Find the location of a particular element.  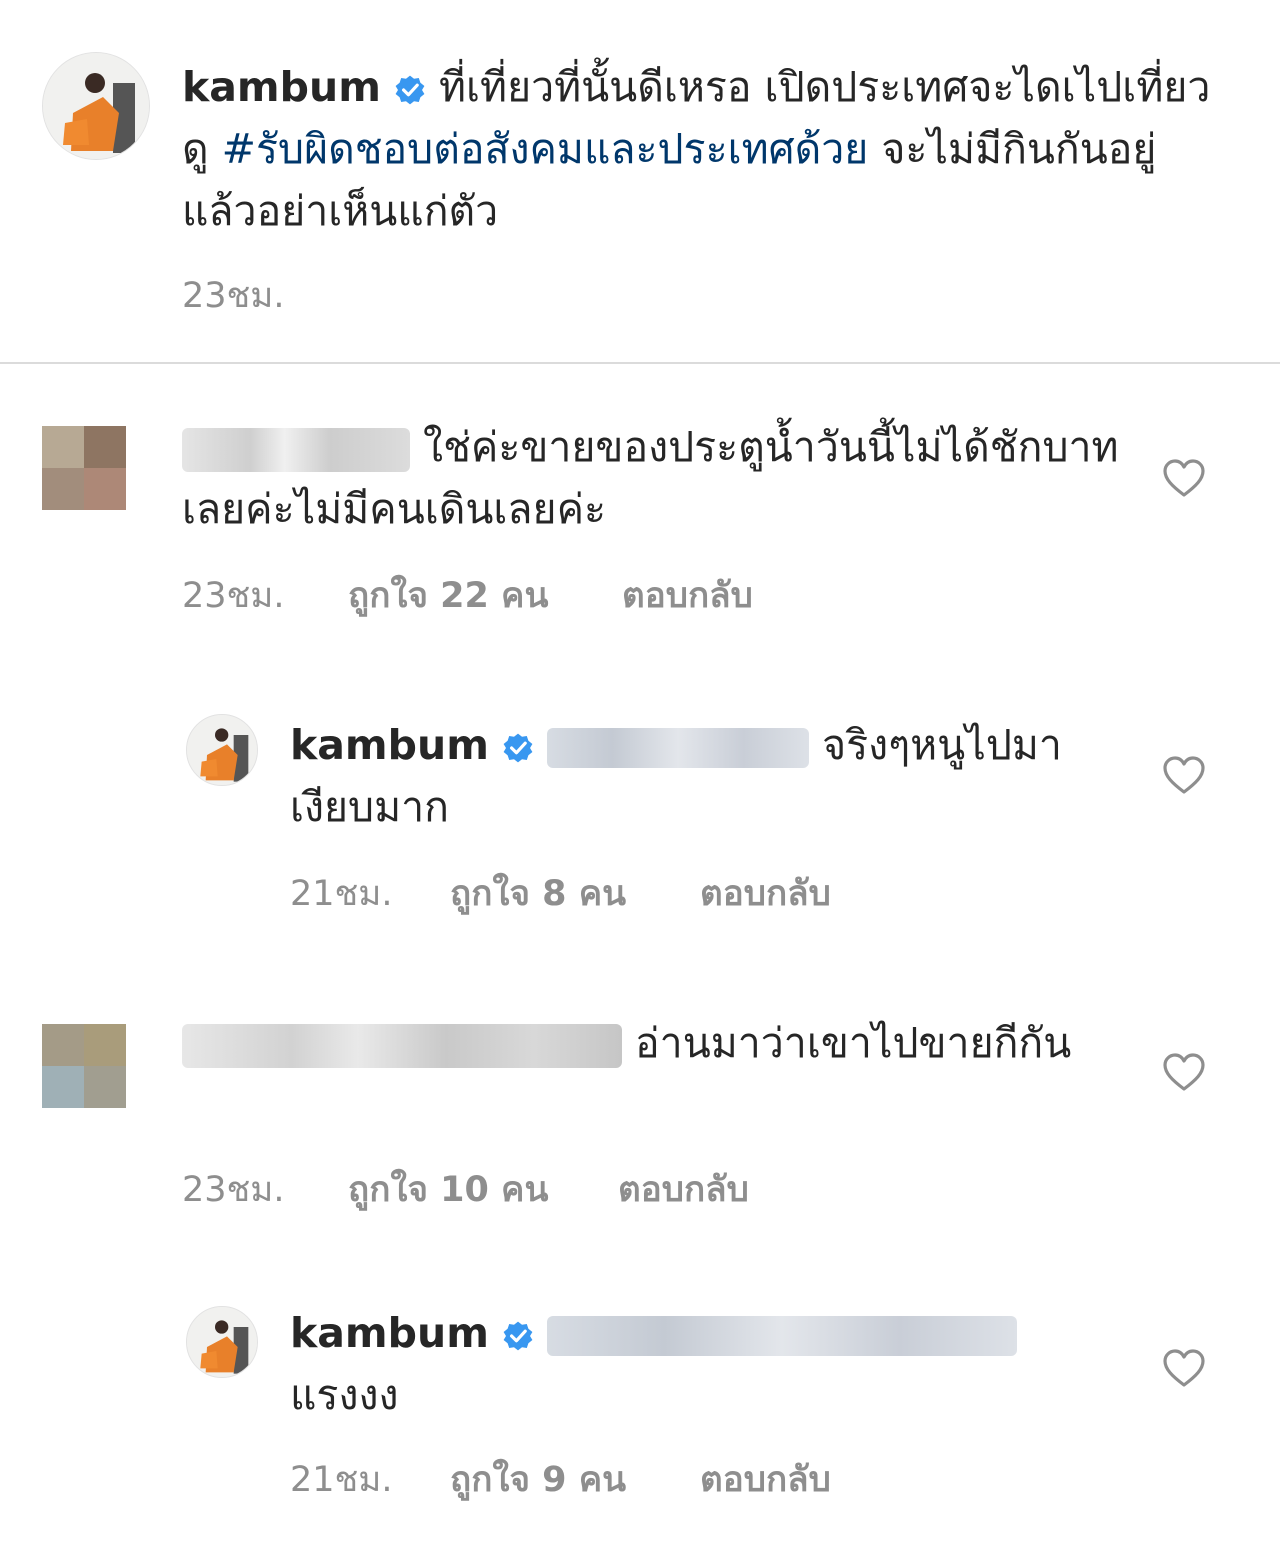

divider is located at coordinates (640, 363).